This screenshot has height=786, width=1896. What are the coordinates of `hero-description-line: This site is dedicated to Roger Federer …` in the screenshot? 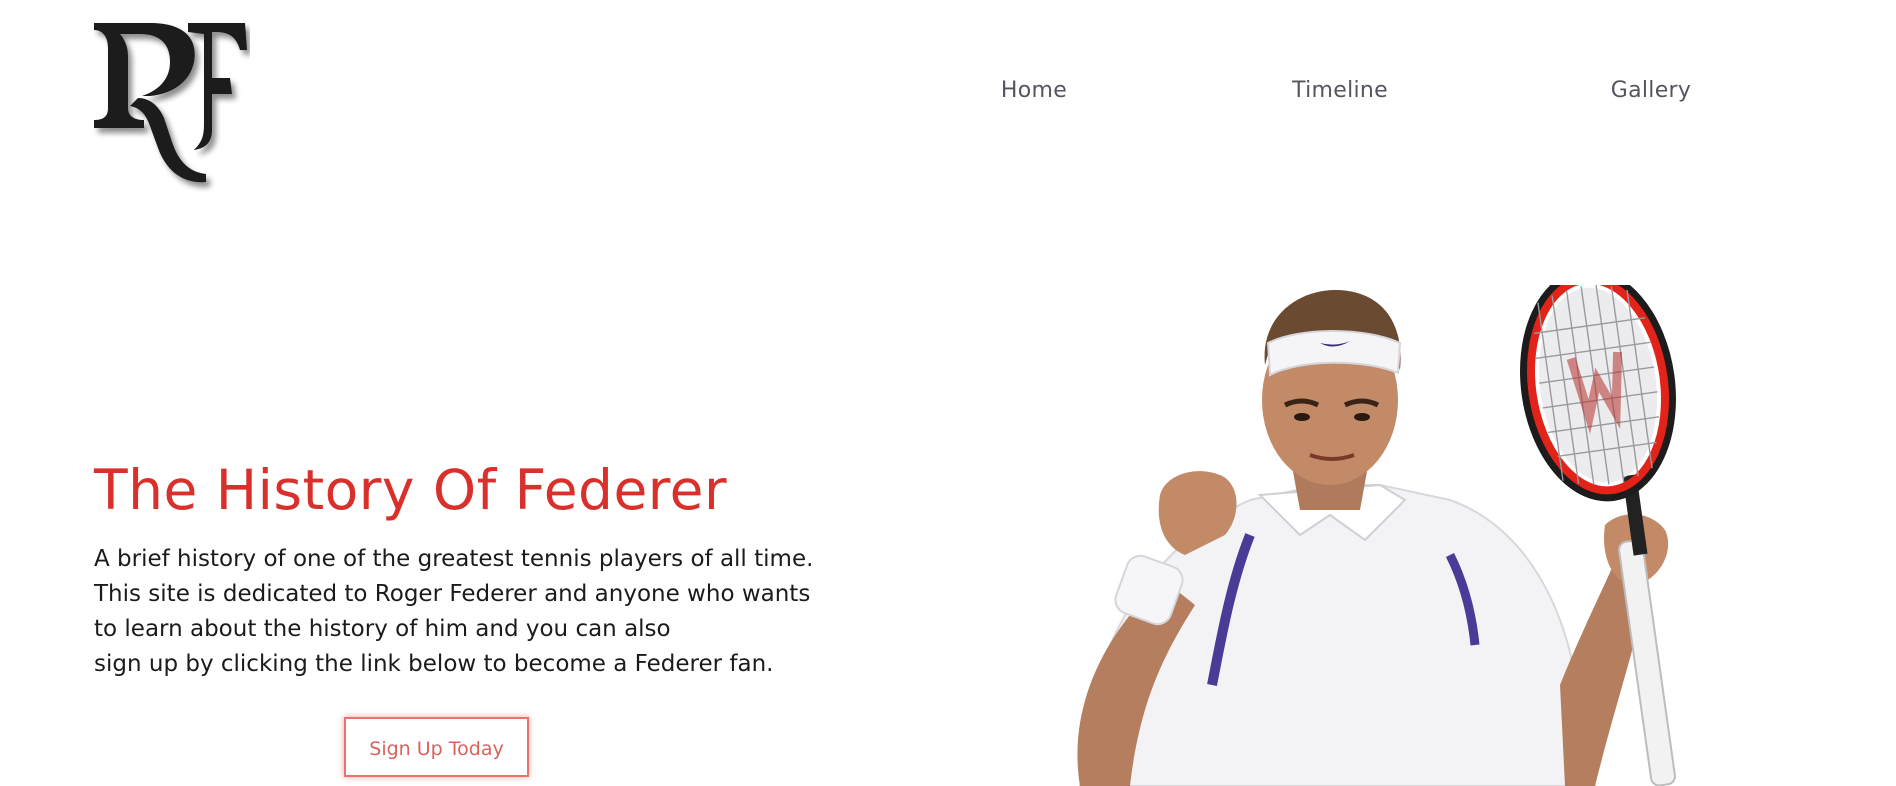 It's located at (452, 594).